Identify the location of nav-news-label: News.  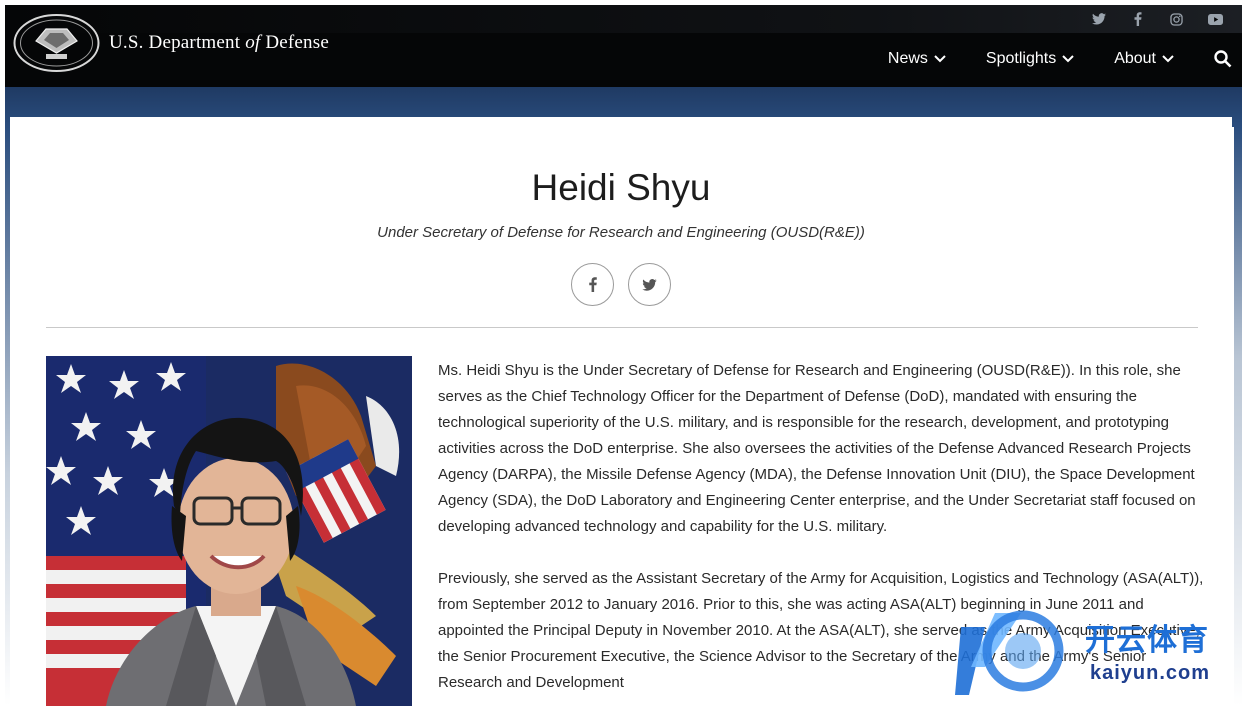
(907, 58).